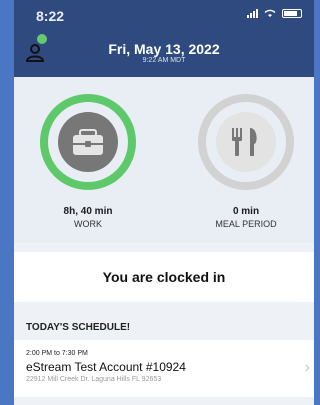 The width and height of the screenshot is (320, 405). I want to click on meal-gauge: 0 min MEAL PERIOD, so click(246, 160).